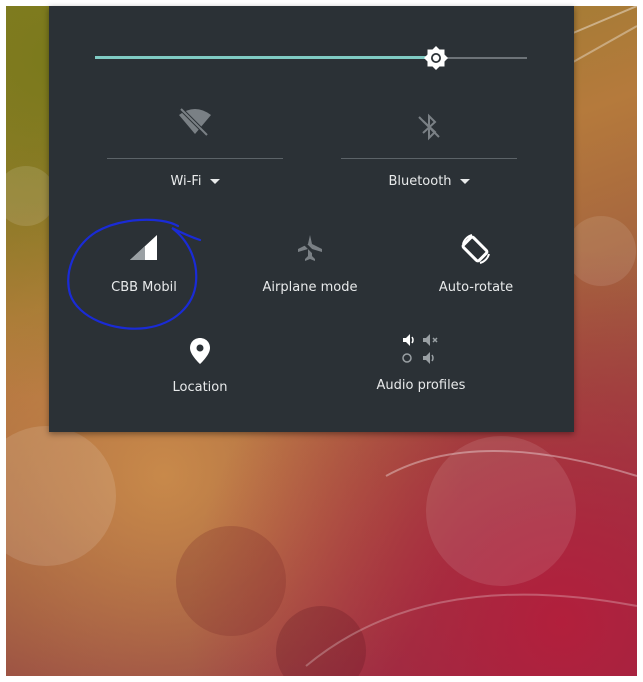 The height and width of the screenshot is (682, 643). I want to click on bluetooth-dropdown-icon, so click(464, 181).